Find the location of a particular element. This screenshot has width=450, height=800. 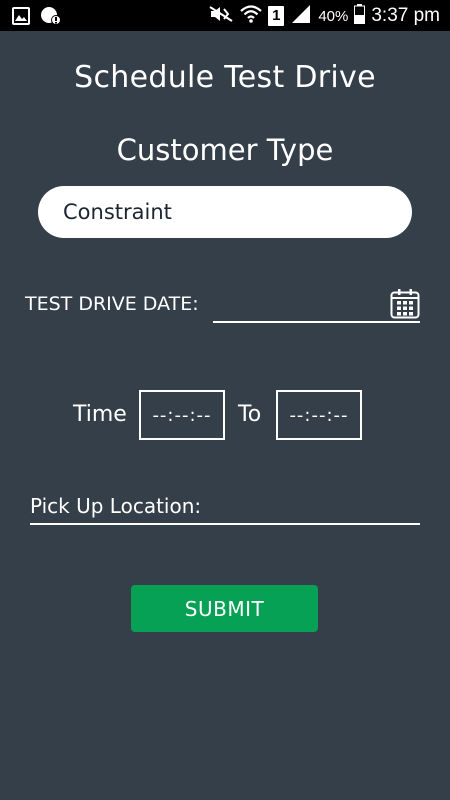

submit-button: SUBMIT is located at coordinates (224, 608).